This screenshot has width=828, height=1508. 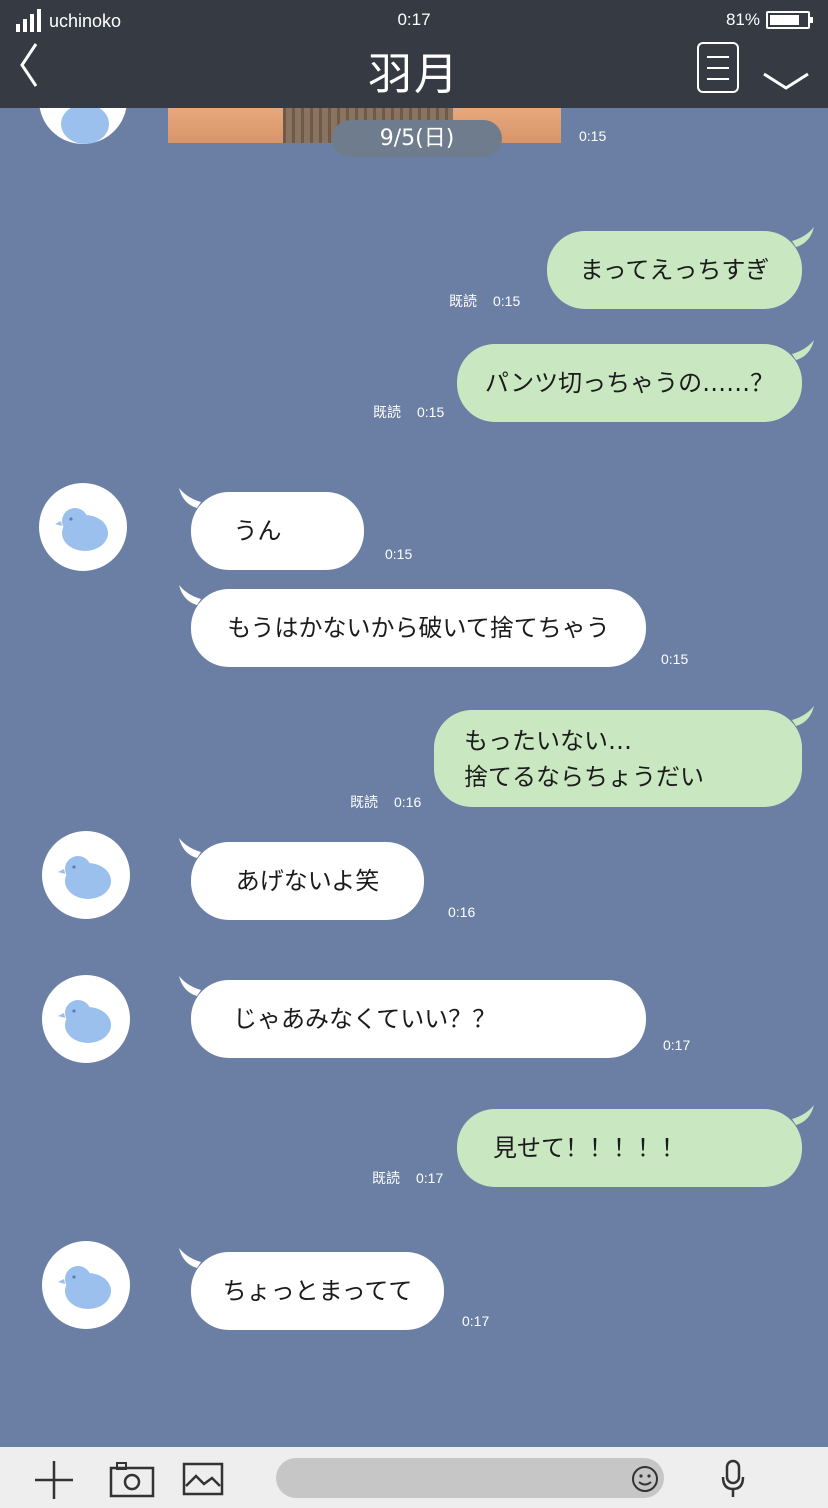 What do you see at coordinates (132, 1479) in the screenshot?
I see `camera-icon` at bounding box center [132, 1479].